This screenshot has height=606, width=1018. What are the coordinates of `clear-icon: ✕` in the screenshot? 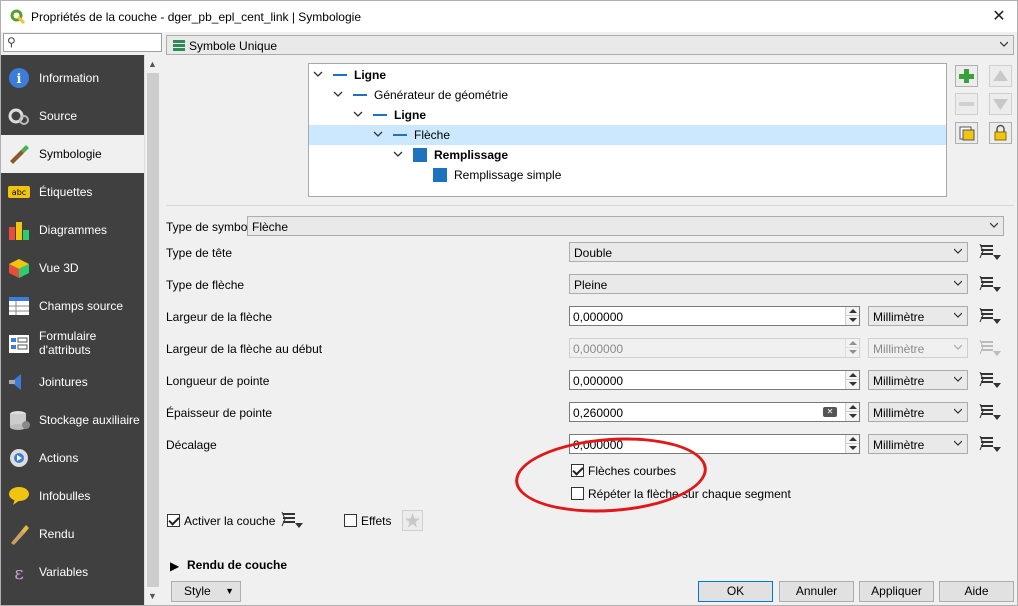 It's located at (830, 412).